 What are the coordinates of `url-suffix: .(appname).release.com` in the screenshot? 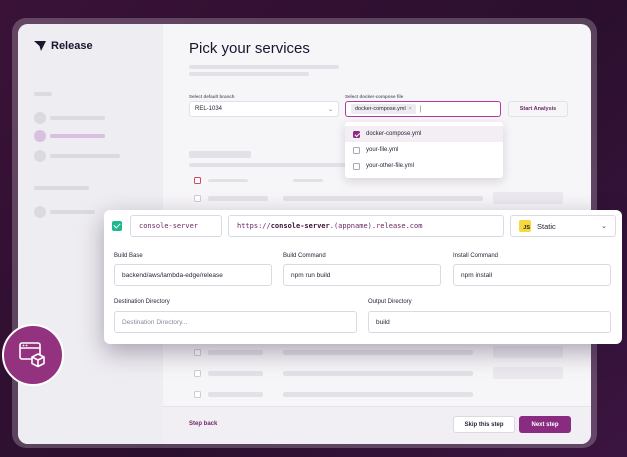 It's located at (376, 226).